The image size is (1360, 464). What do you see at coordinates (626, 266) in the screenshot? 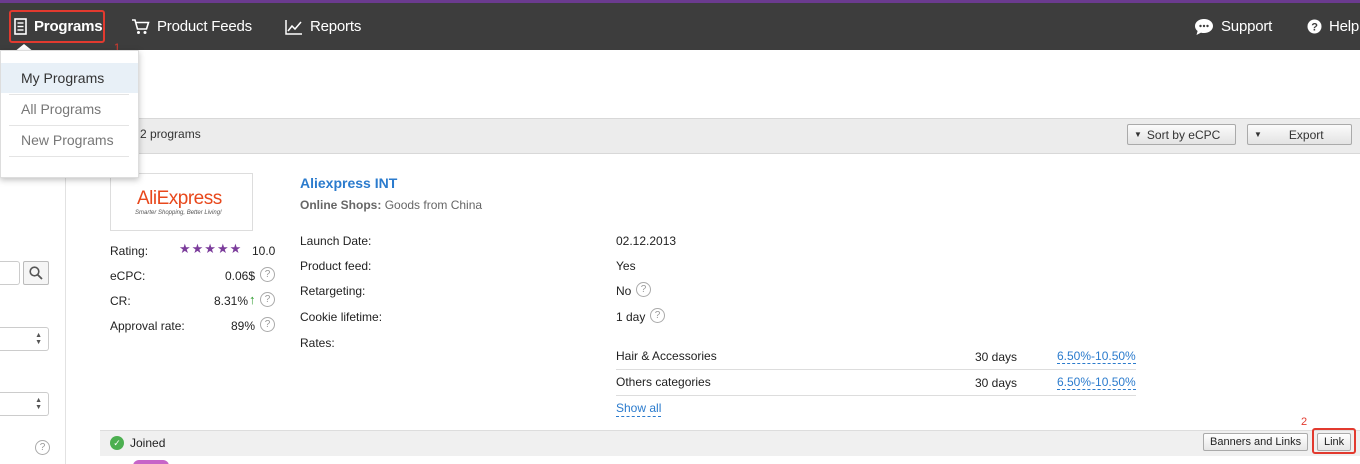
I see `product-feed-value: Yes` at bounding box center [626, 266].